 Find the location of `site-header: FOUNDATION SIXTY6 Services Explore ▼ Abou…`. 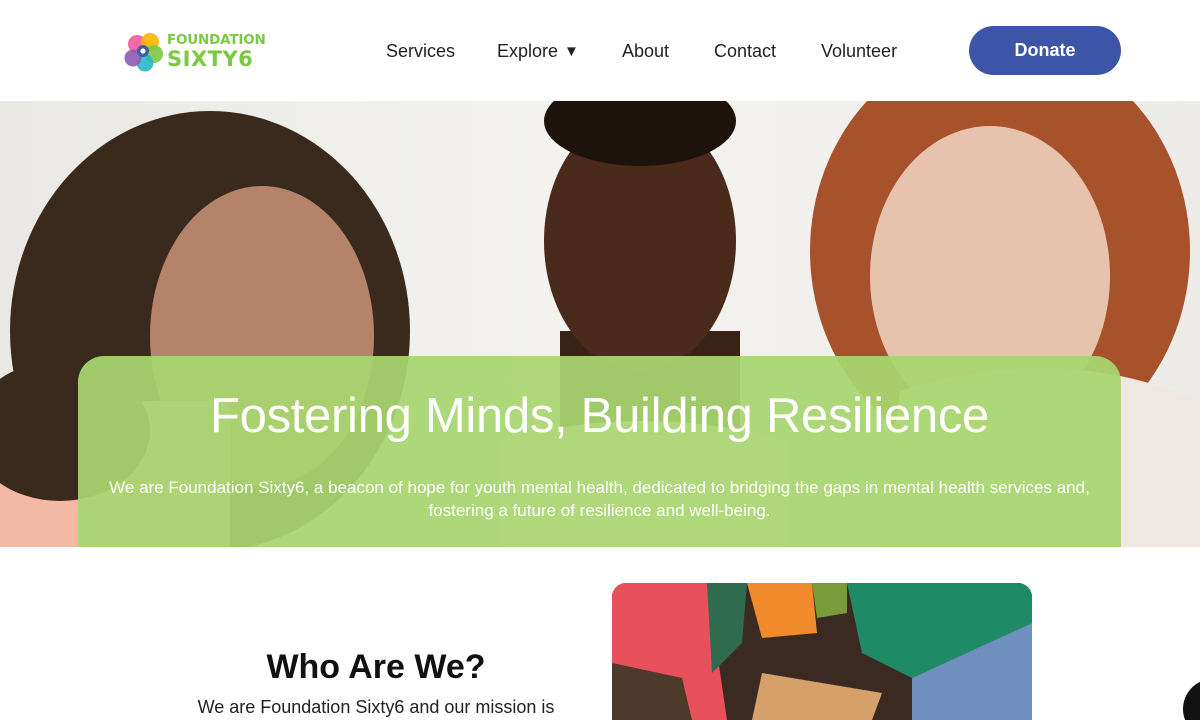

site-header: FOUNDATION SIXTY6 Services Explore ▼ Abou… is located at coordinates (600, 50).